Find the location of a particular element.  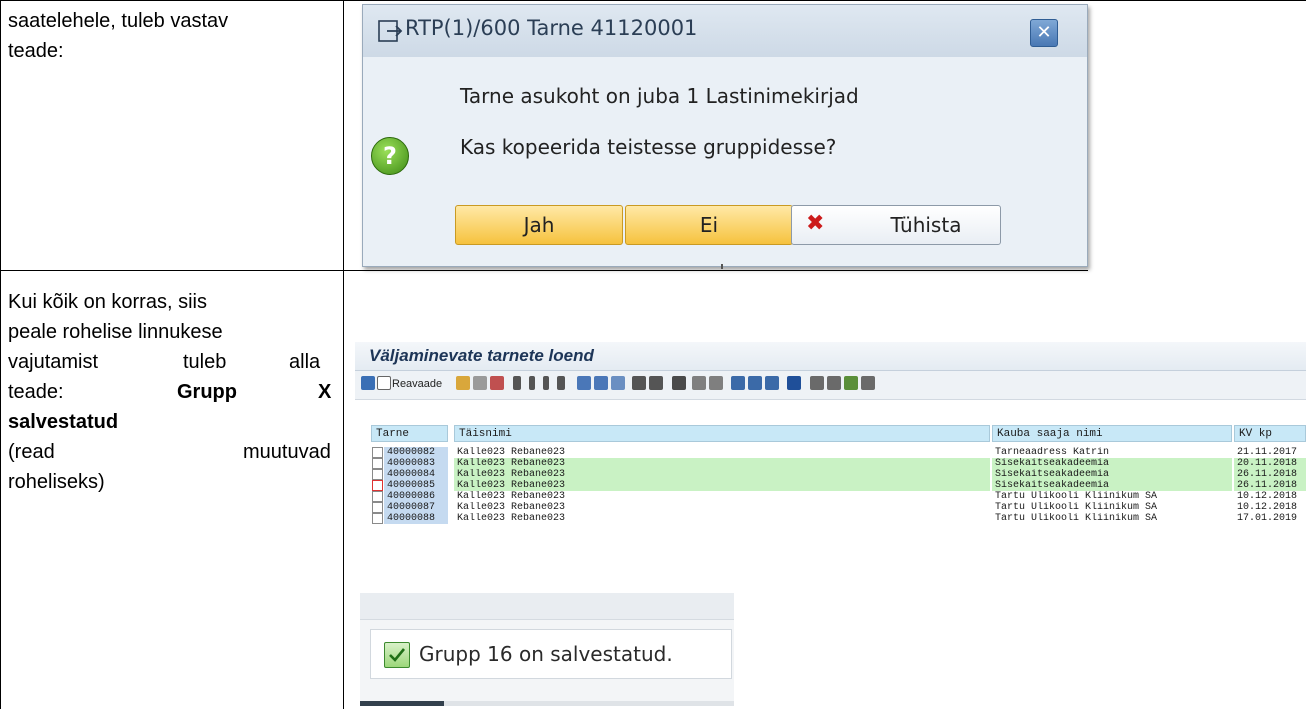

column-header-tarne: Tarne is located at coordinates (409, 433).